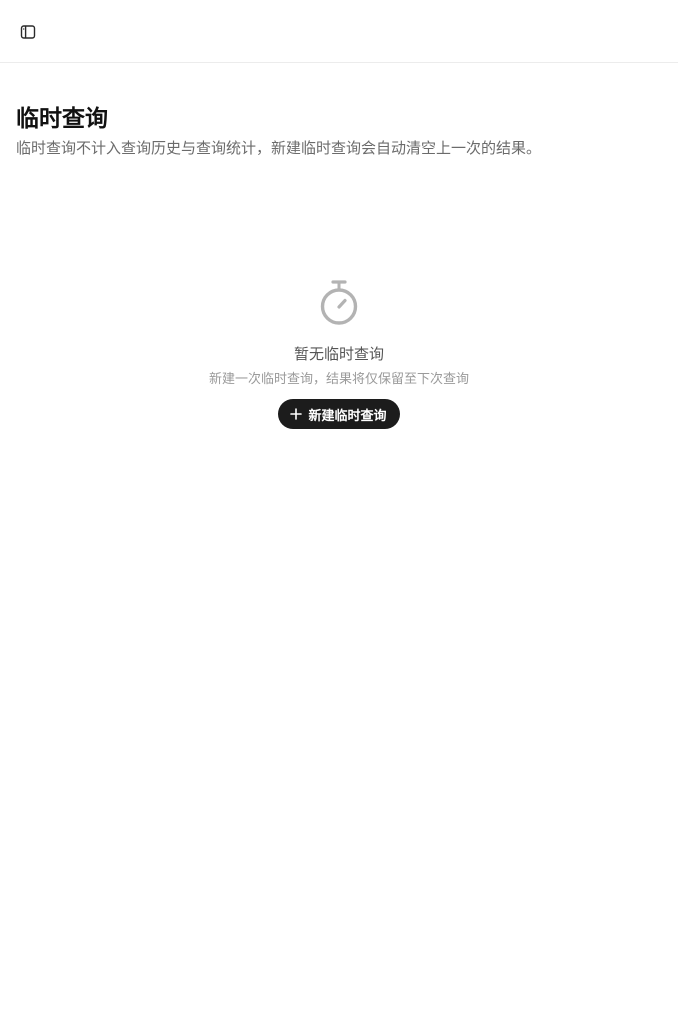  Describe the element at coordinates (279, 148) in the screenshot. I see `page-subtitle: 临时查询不计入查询历史与查询统计，新建临时查询会自动清空上一次的结果。` at that location.